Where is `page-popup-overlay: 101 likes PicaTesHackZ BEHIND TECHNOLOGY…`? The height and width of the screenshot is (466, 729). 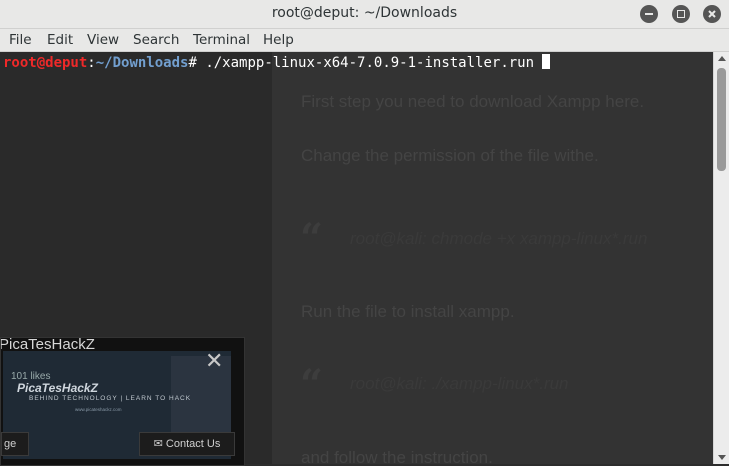
page-popup-overlay: 101 likes PicaTesHackZ BEHIND TECHNOLOGY… is located at coordinates (122, 401).